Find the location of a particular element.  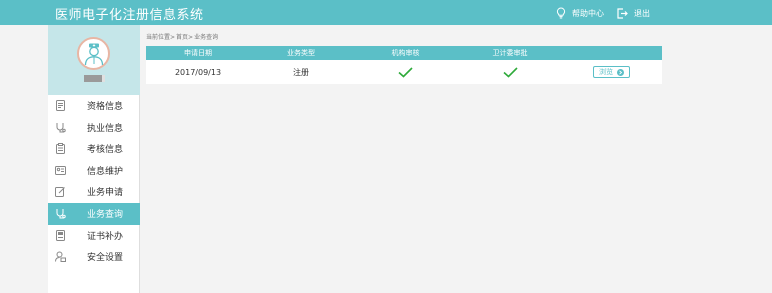

sidebar-item-label: 执业信息 is located at coordinates (105, 128).